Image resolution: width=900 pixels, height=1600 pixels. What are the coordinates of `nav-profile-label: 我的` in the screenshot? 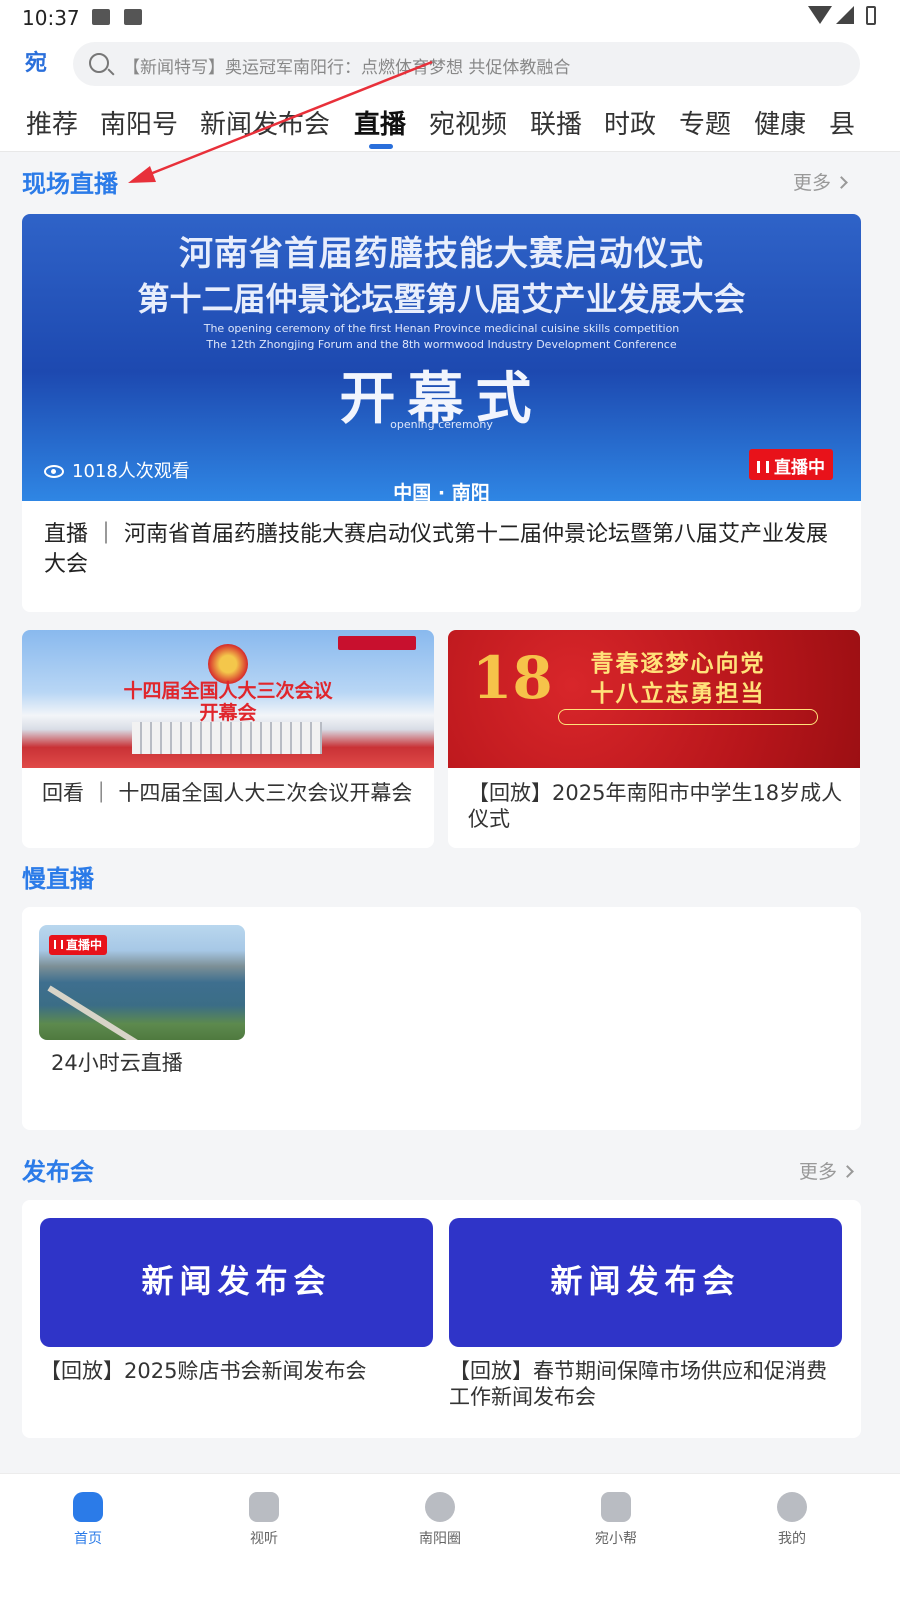 It's located at (792, 1539).